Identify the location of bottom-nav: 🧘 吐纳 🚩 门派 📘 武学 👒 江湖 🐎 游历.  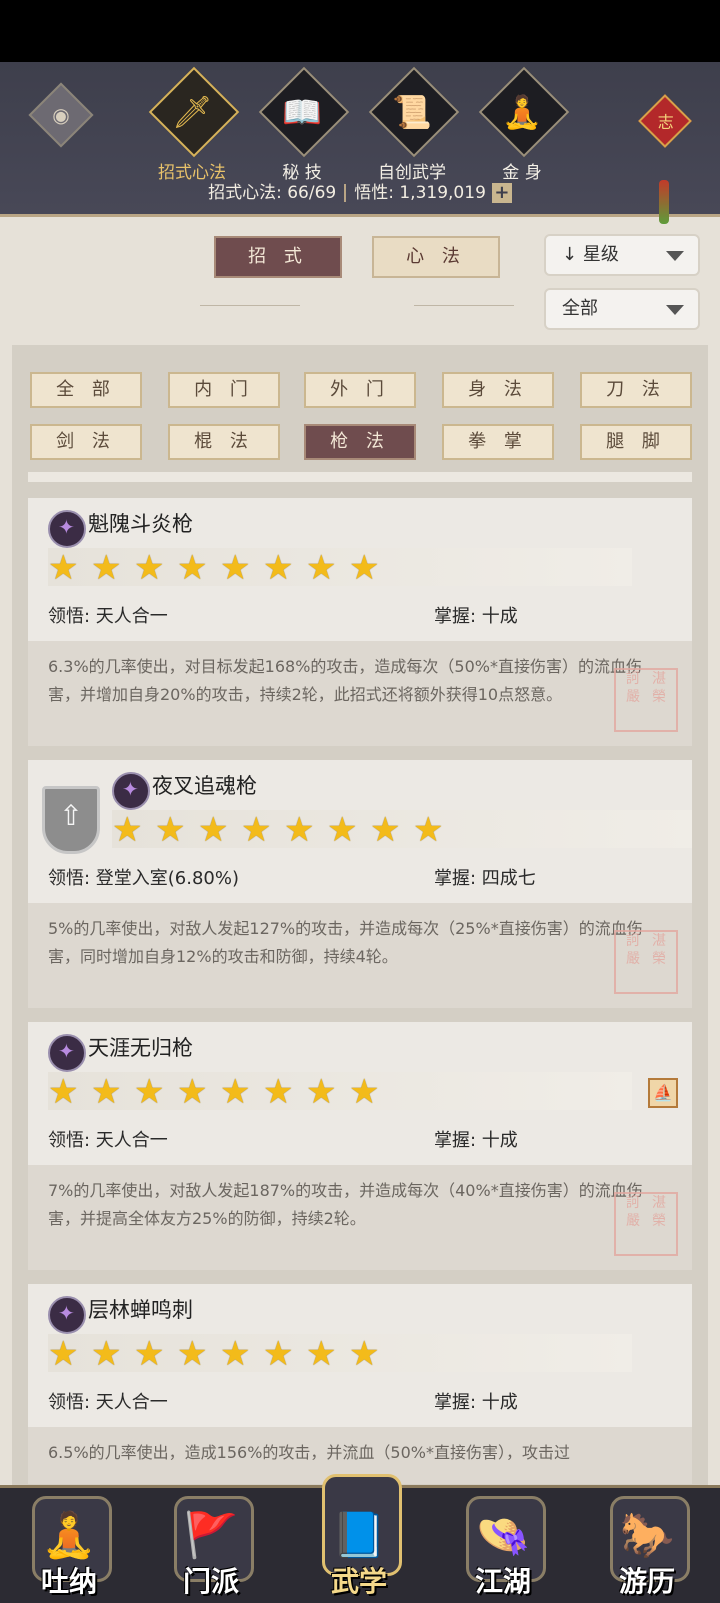
(360, 1538).